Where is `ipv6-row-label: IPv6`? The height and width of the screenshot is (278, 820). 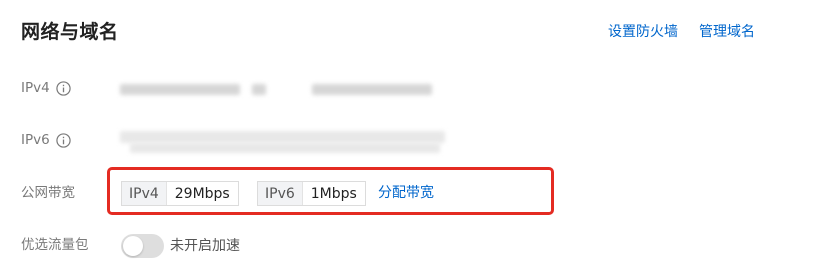 ipv6-row-label: IPv6 is located at coordinates (46, 140).